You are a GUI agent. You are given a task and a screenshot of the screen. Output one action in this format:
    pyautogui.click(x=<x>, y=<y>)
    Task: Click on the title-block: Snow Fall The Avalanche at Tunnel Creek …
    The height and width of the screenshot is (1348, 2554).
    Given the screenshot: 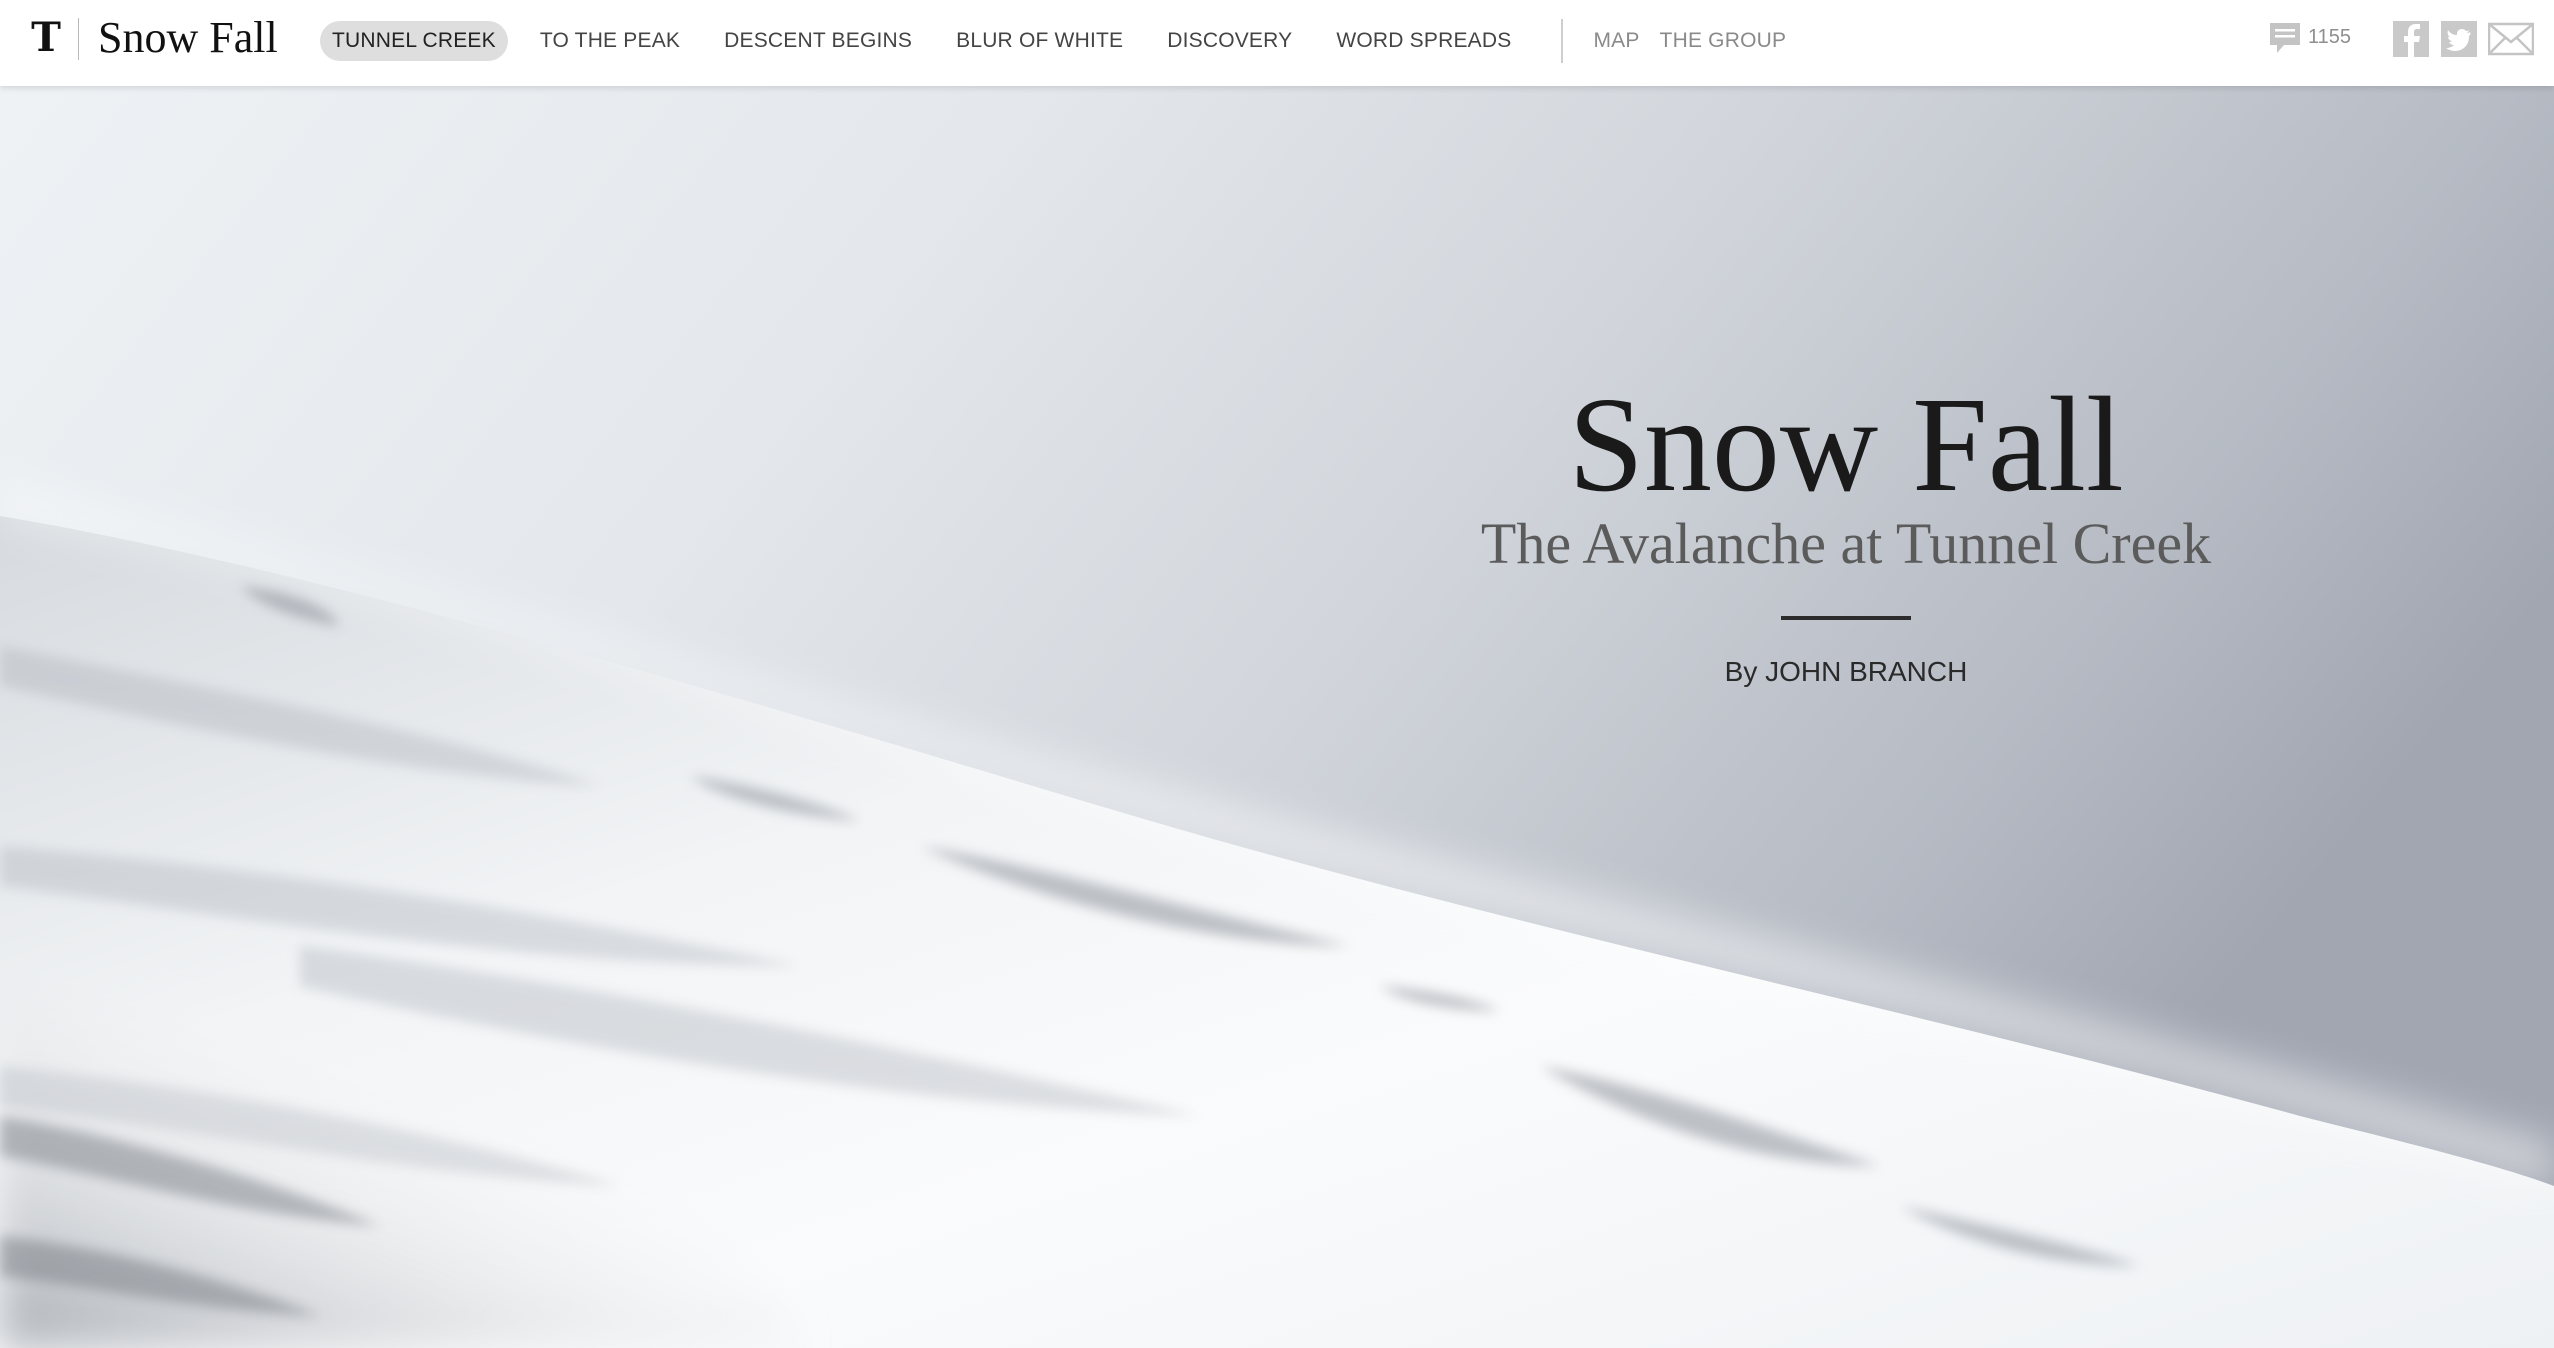 What is the action you would take?
    pyautogui.click(x=1846, y=529)
    